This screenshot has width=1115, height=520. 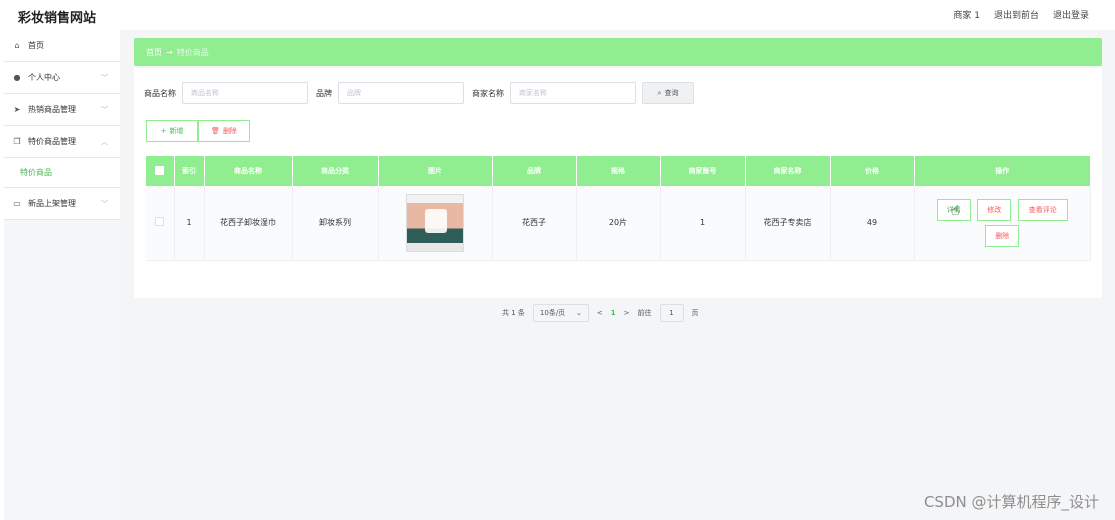 What do you see at coordinates (62, 173) in the screenshot?
I see `sidebar-subitem-special-products: 特价商品` at bounding box center [62, 173].